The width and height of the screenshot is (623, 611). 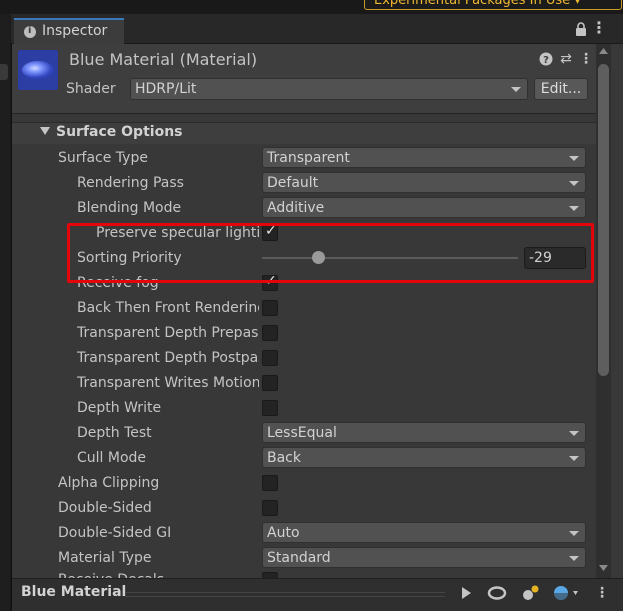 I want to click on play-icon, so click(x=466, y=593).